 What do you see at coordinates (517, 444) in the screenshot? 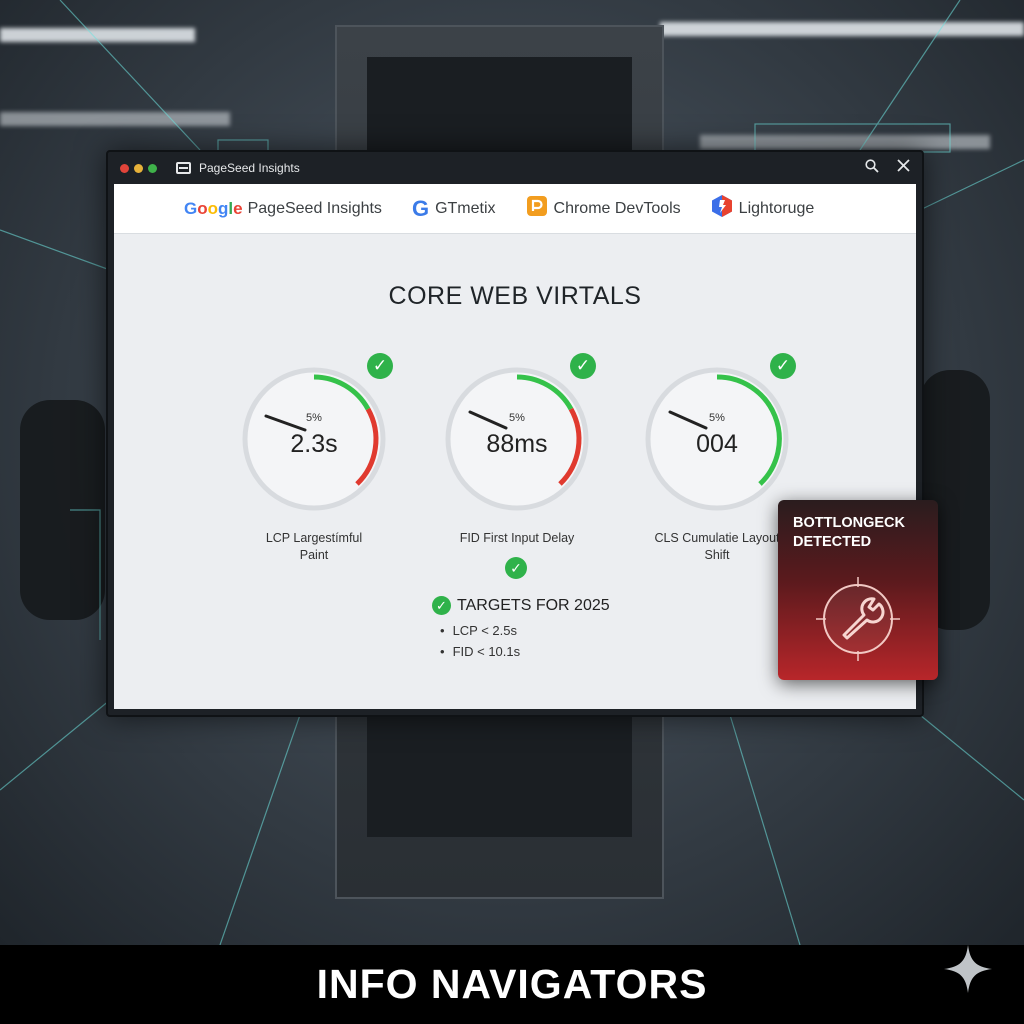
I see `gauge-value: 88ms` at bounding box center [517, 444].